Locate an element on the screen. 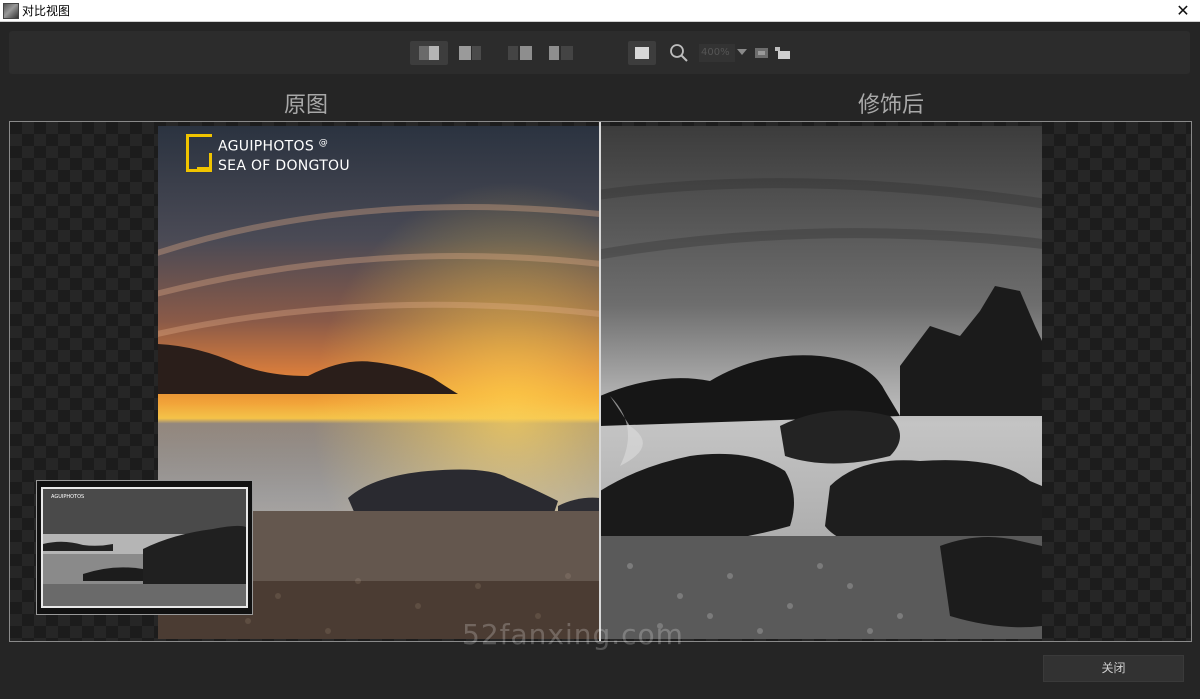 This screenshot has width=1200, height=699. right-compare-icon is located at coordinates (561, 53).